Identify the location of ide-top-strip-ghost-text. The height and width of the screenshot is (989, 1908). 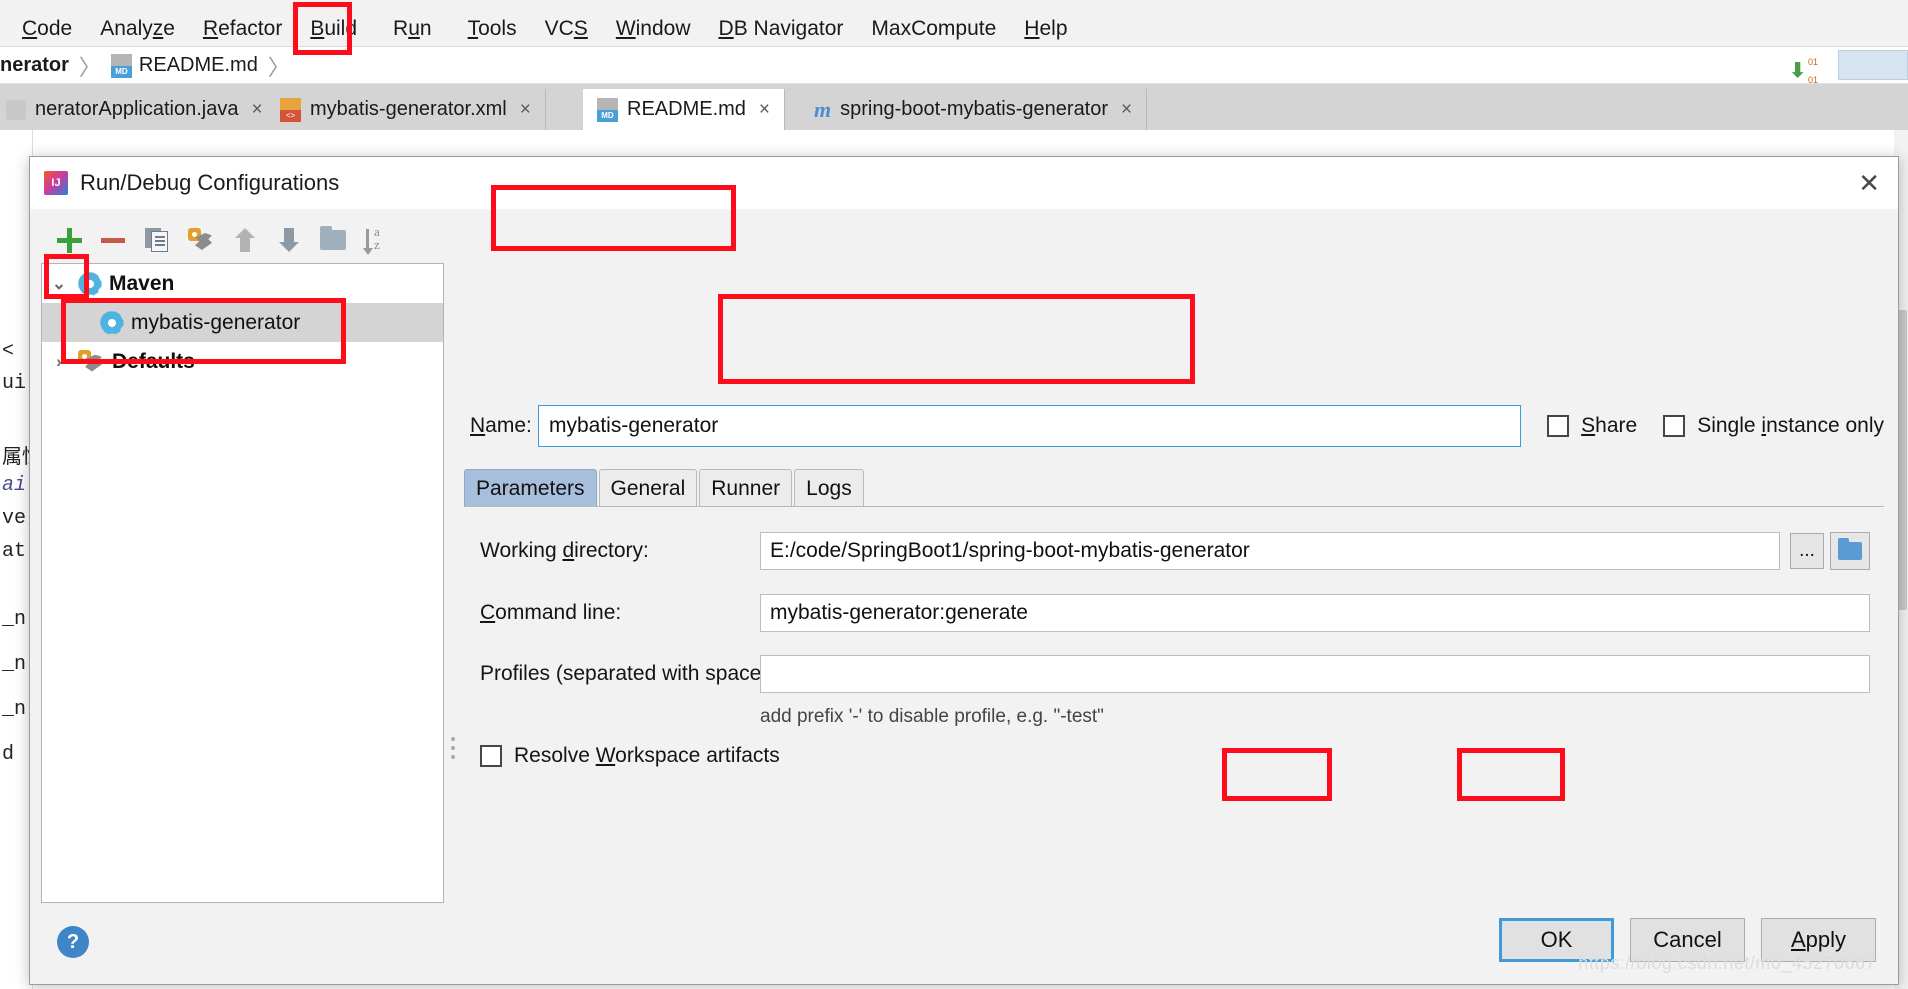
(954, 4).